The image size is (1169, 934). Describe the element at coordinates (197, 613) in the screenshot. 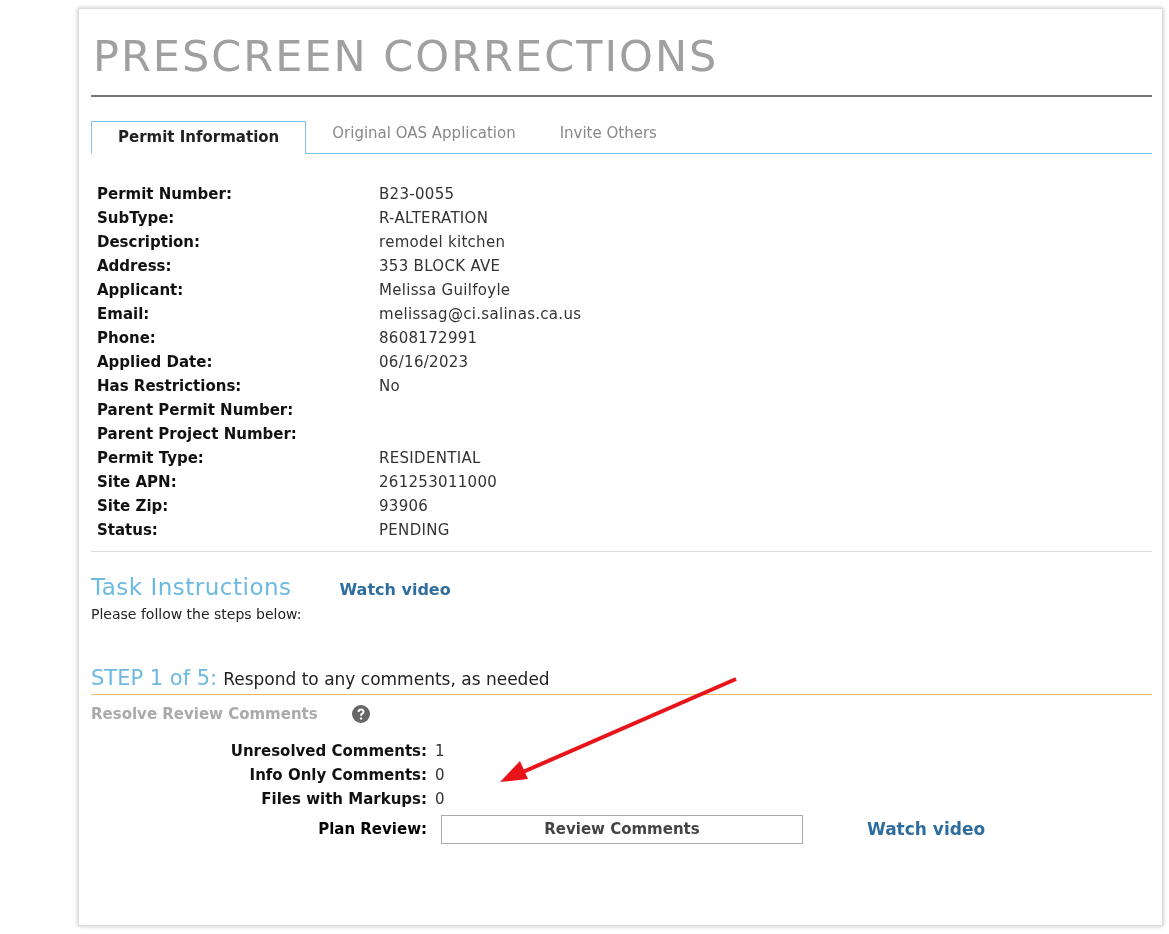

I see `instructions-text: Please follow the steps below:` at that location.